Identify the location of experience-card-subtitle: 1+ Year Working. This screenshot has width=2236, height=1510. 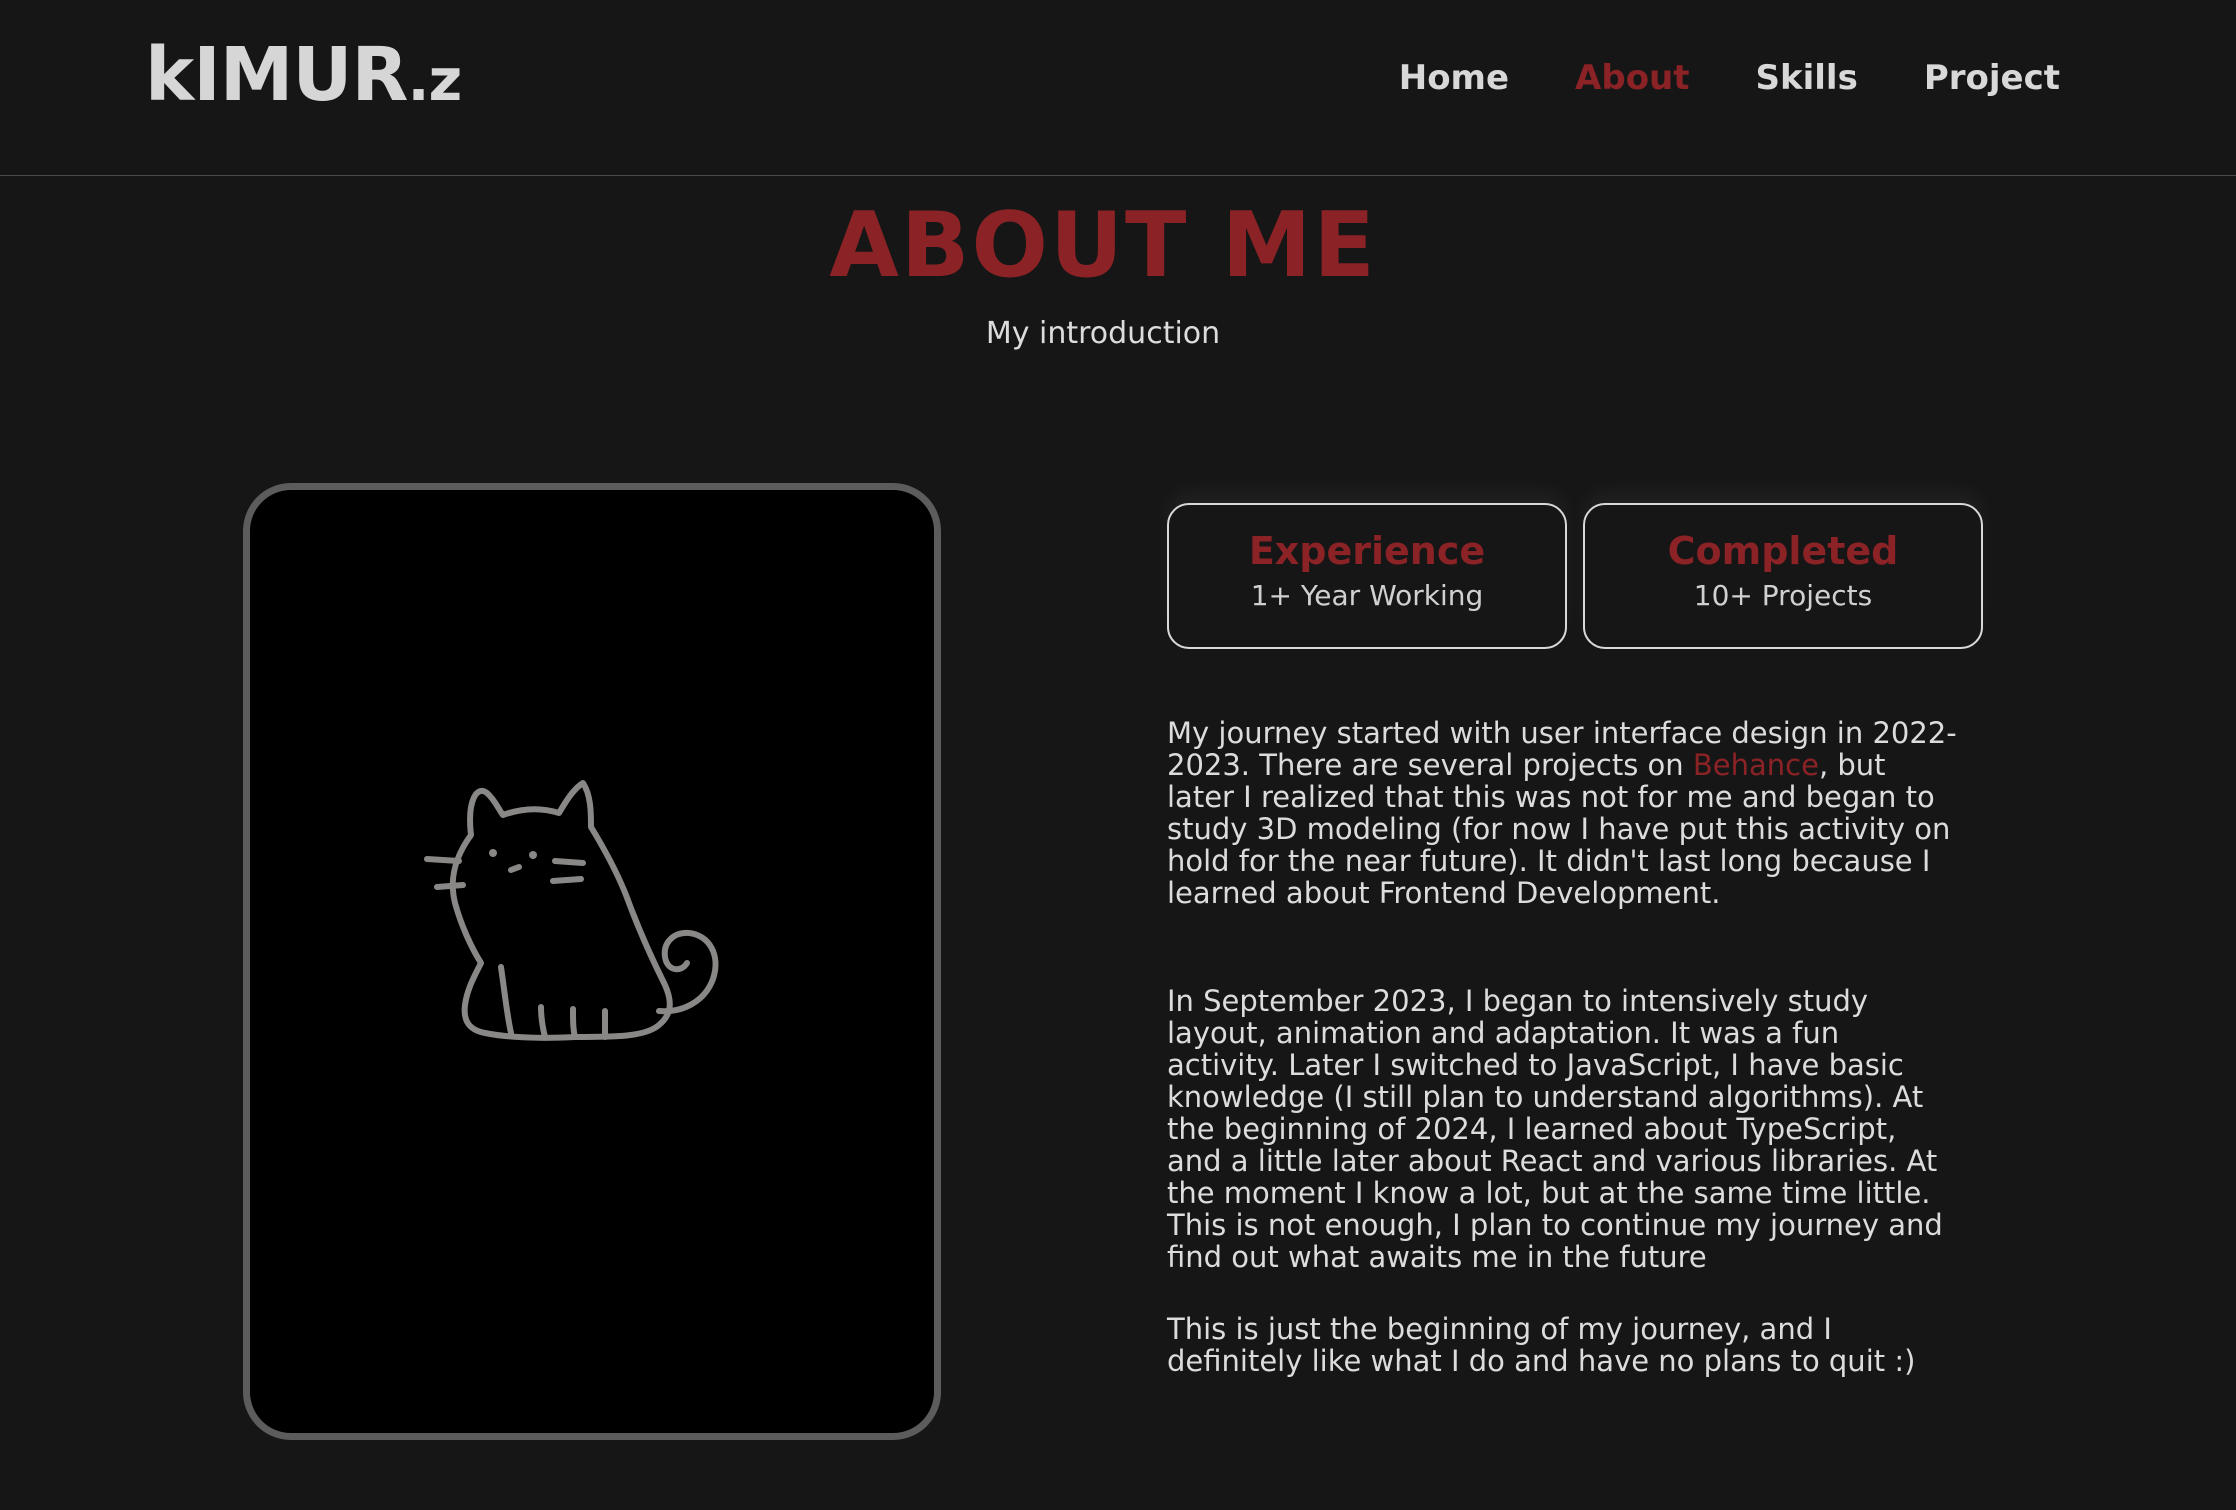
(1367, 595).